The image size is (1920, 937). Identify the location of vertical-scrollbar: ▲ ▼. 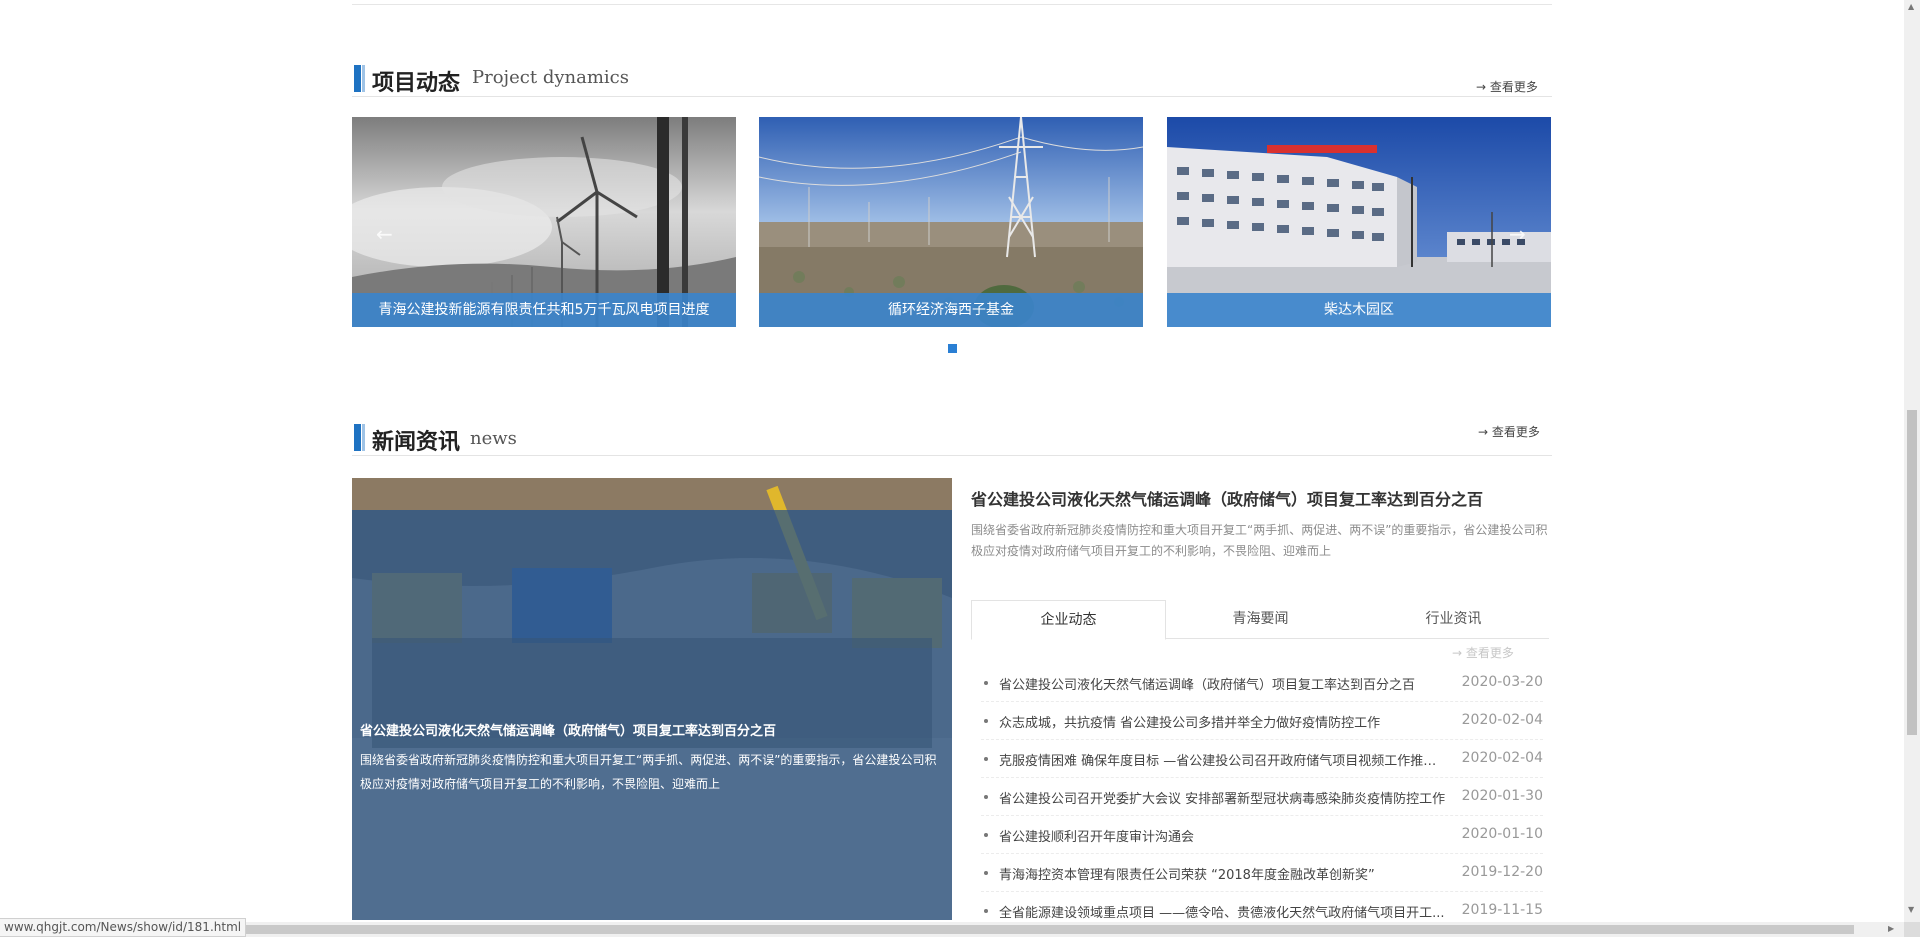
(1912, 461).